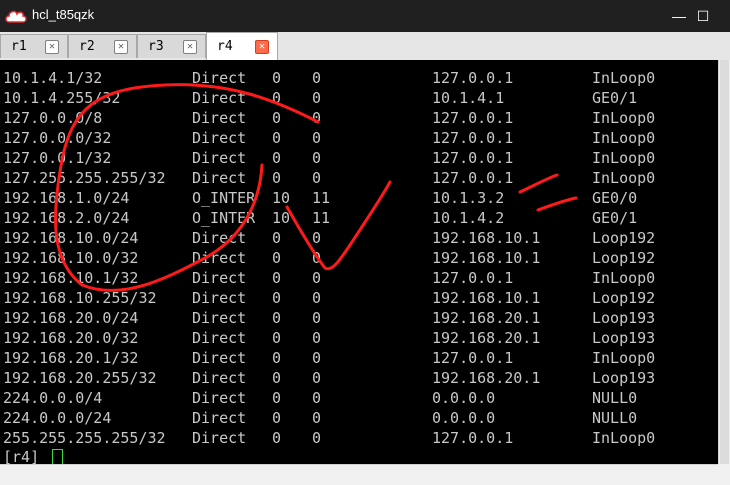 The height and width of the screenshot is (485, 730). Describe the element at coordinates (19, 46) in the screenshot. I see `tab-label: r1` at that location.